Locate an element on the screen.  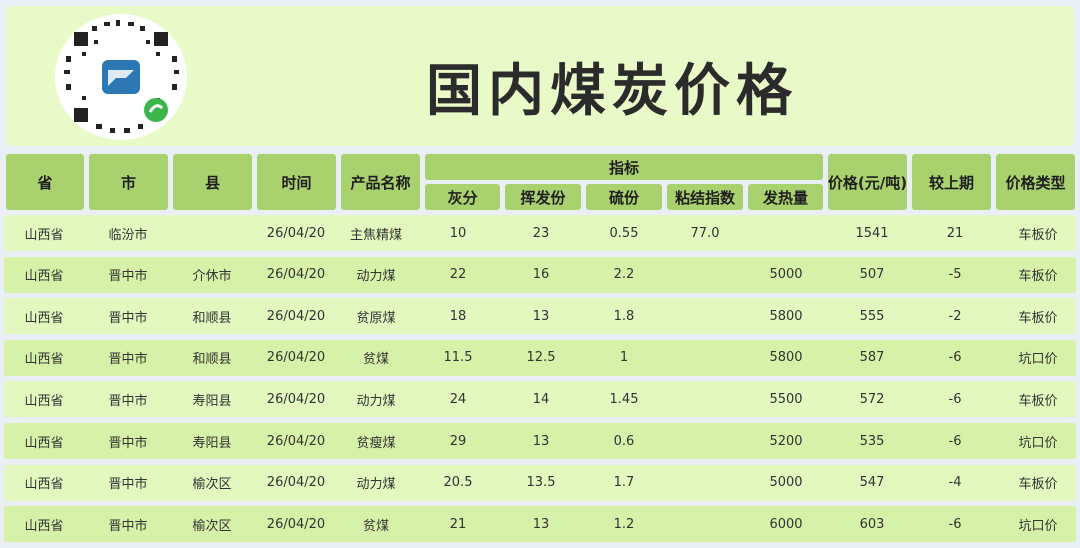
cell-ash: 21 is located at coordinates (458, 524).